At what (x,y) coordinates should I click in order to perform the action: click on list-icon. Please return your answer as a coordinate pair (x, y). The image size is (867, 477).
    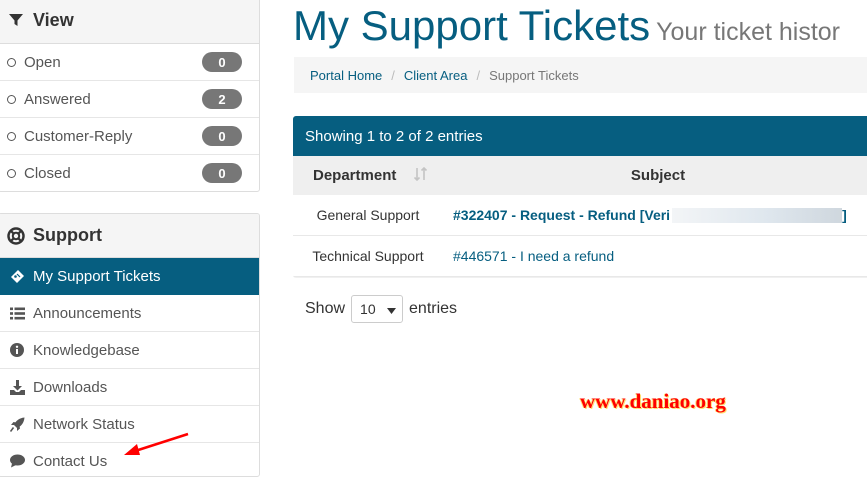
    Looking at the image, I should click on (17, 313).